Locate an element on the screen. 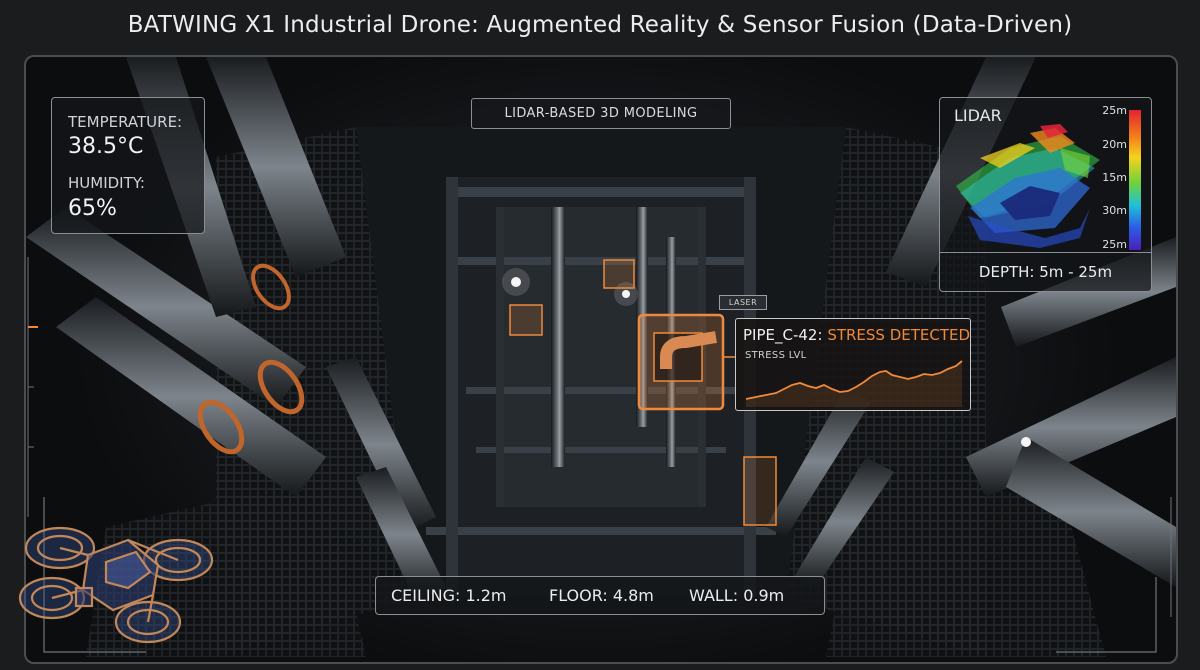 The width and height of the screenshot is (1200, 670). distance-measurements-bar: CEILING: 1.2m FLOOR: 4.8m WALL: 0.9m is located at coordinates (600, 595).